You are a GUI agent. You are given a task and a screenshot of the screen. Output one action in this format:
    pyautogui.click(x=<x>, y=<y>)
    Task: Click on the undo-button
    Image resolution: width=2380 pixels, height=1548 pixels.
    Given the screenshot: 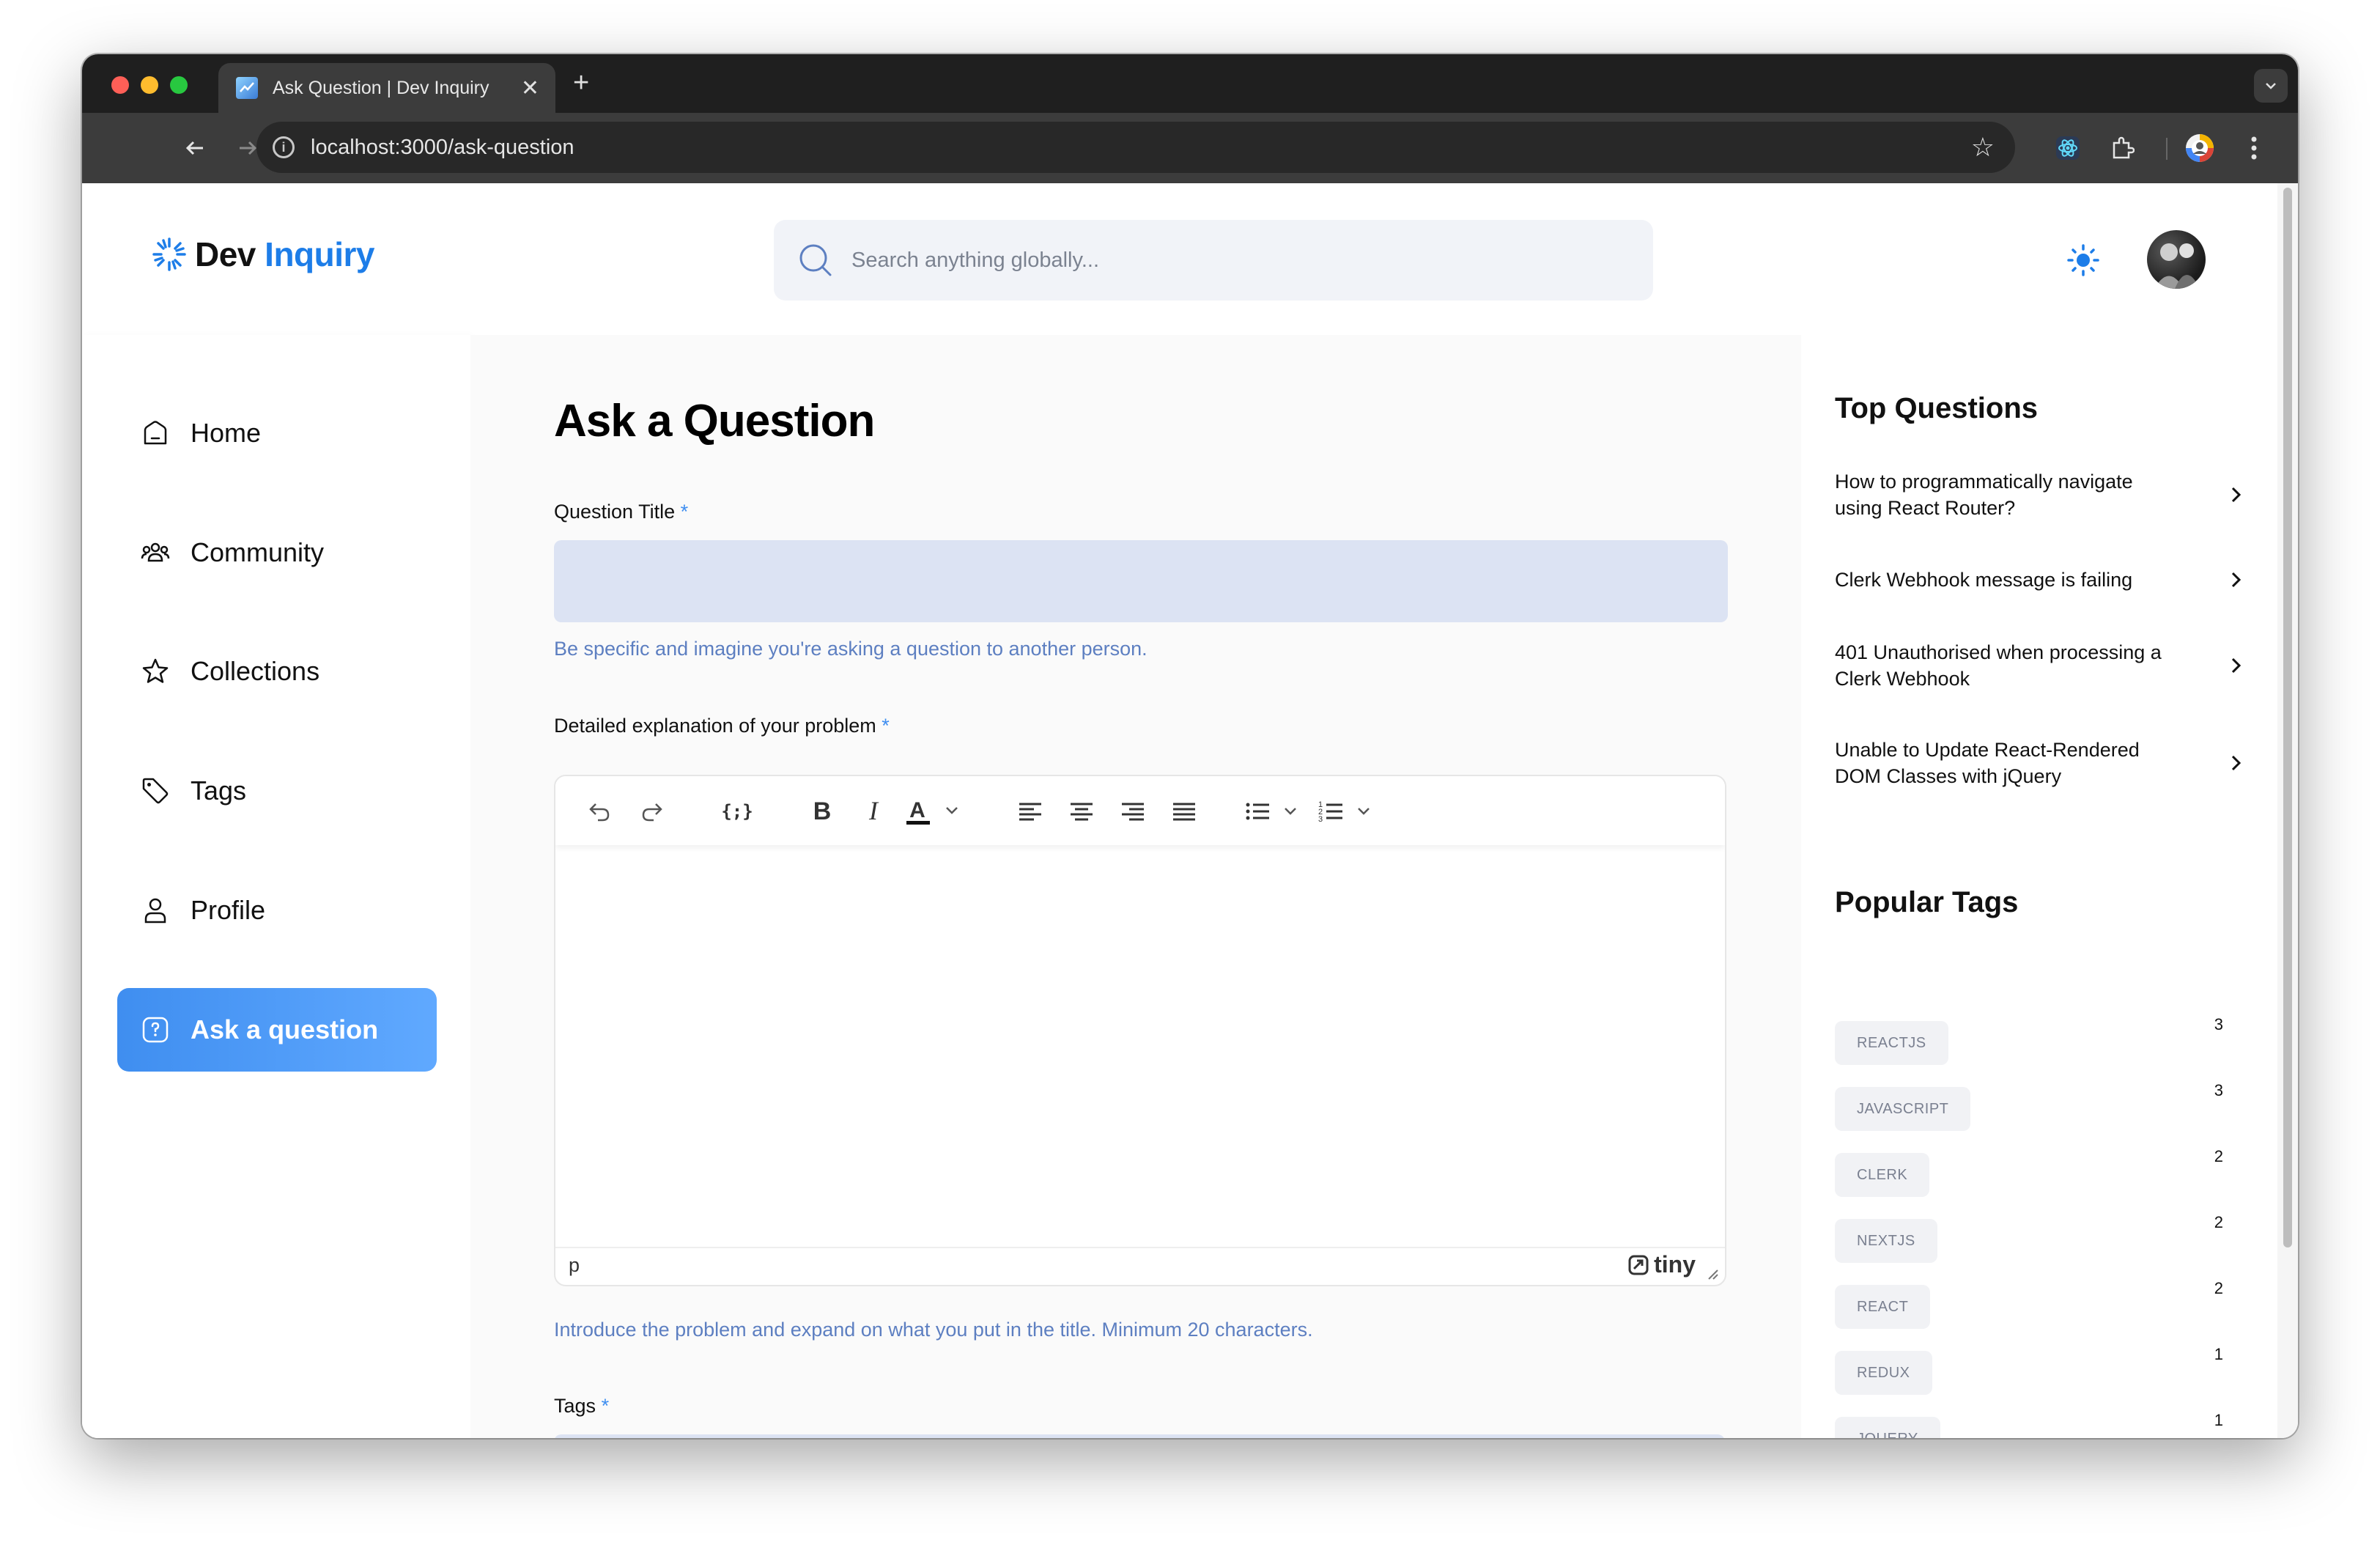 What is the action you would take?
    pyautogui.click(x=599, y=811)
    